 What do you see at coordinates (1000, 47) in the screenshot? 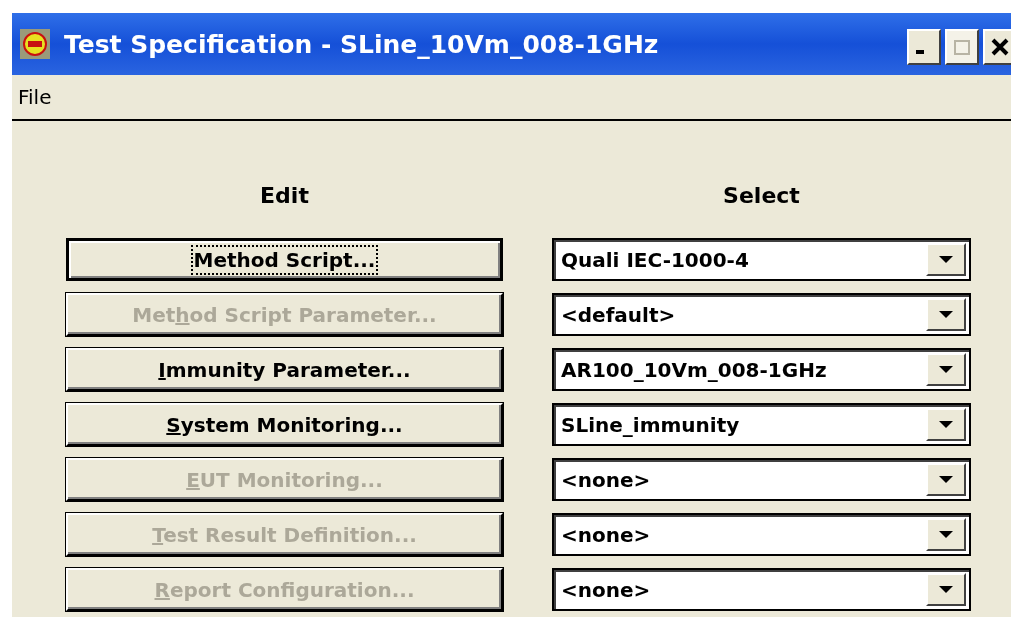
I see `close-icon` at bounding box center [1000, 47].